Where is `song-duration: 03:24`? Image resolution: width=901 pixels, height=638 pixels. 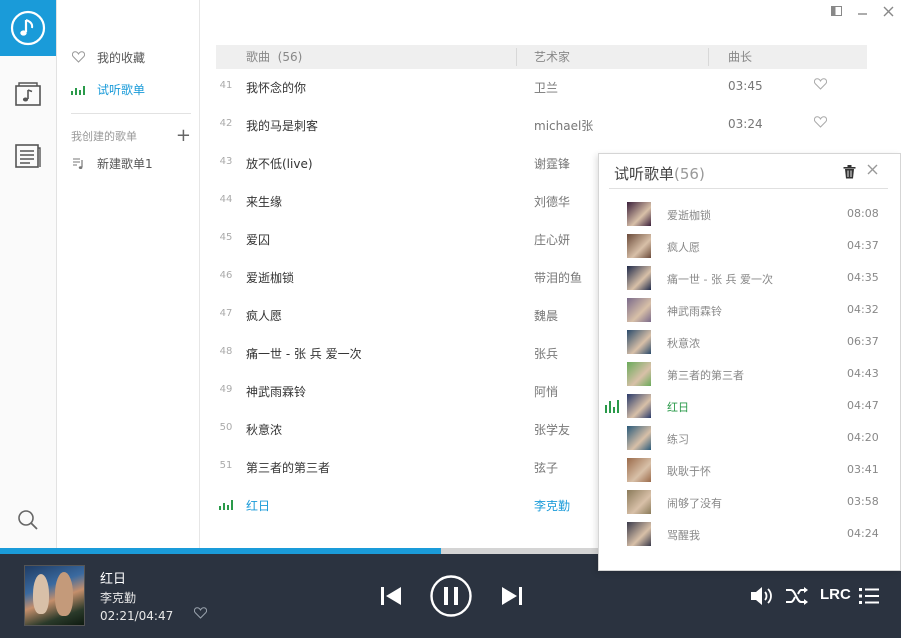
song-duration: 03:24 is located at coordinates (745, 124).